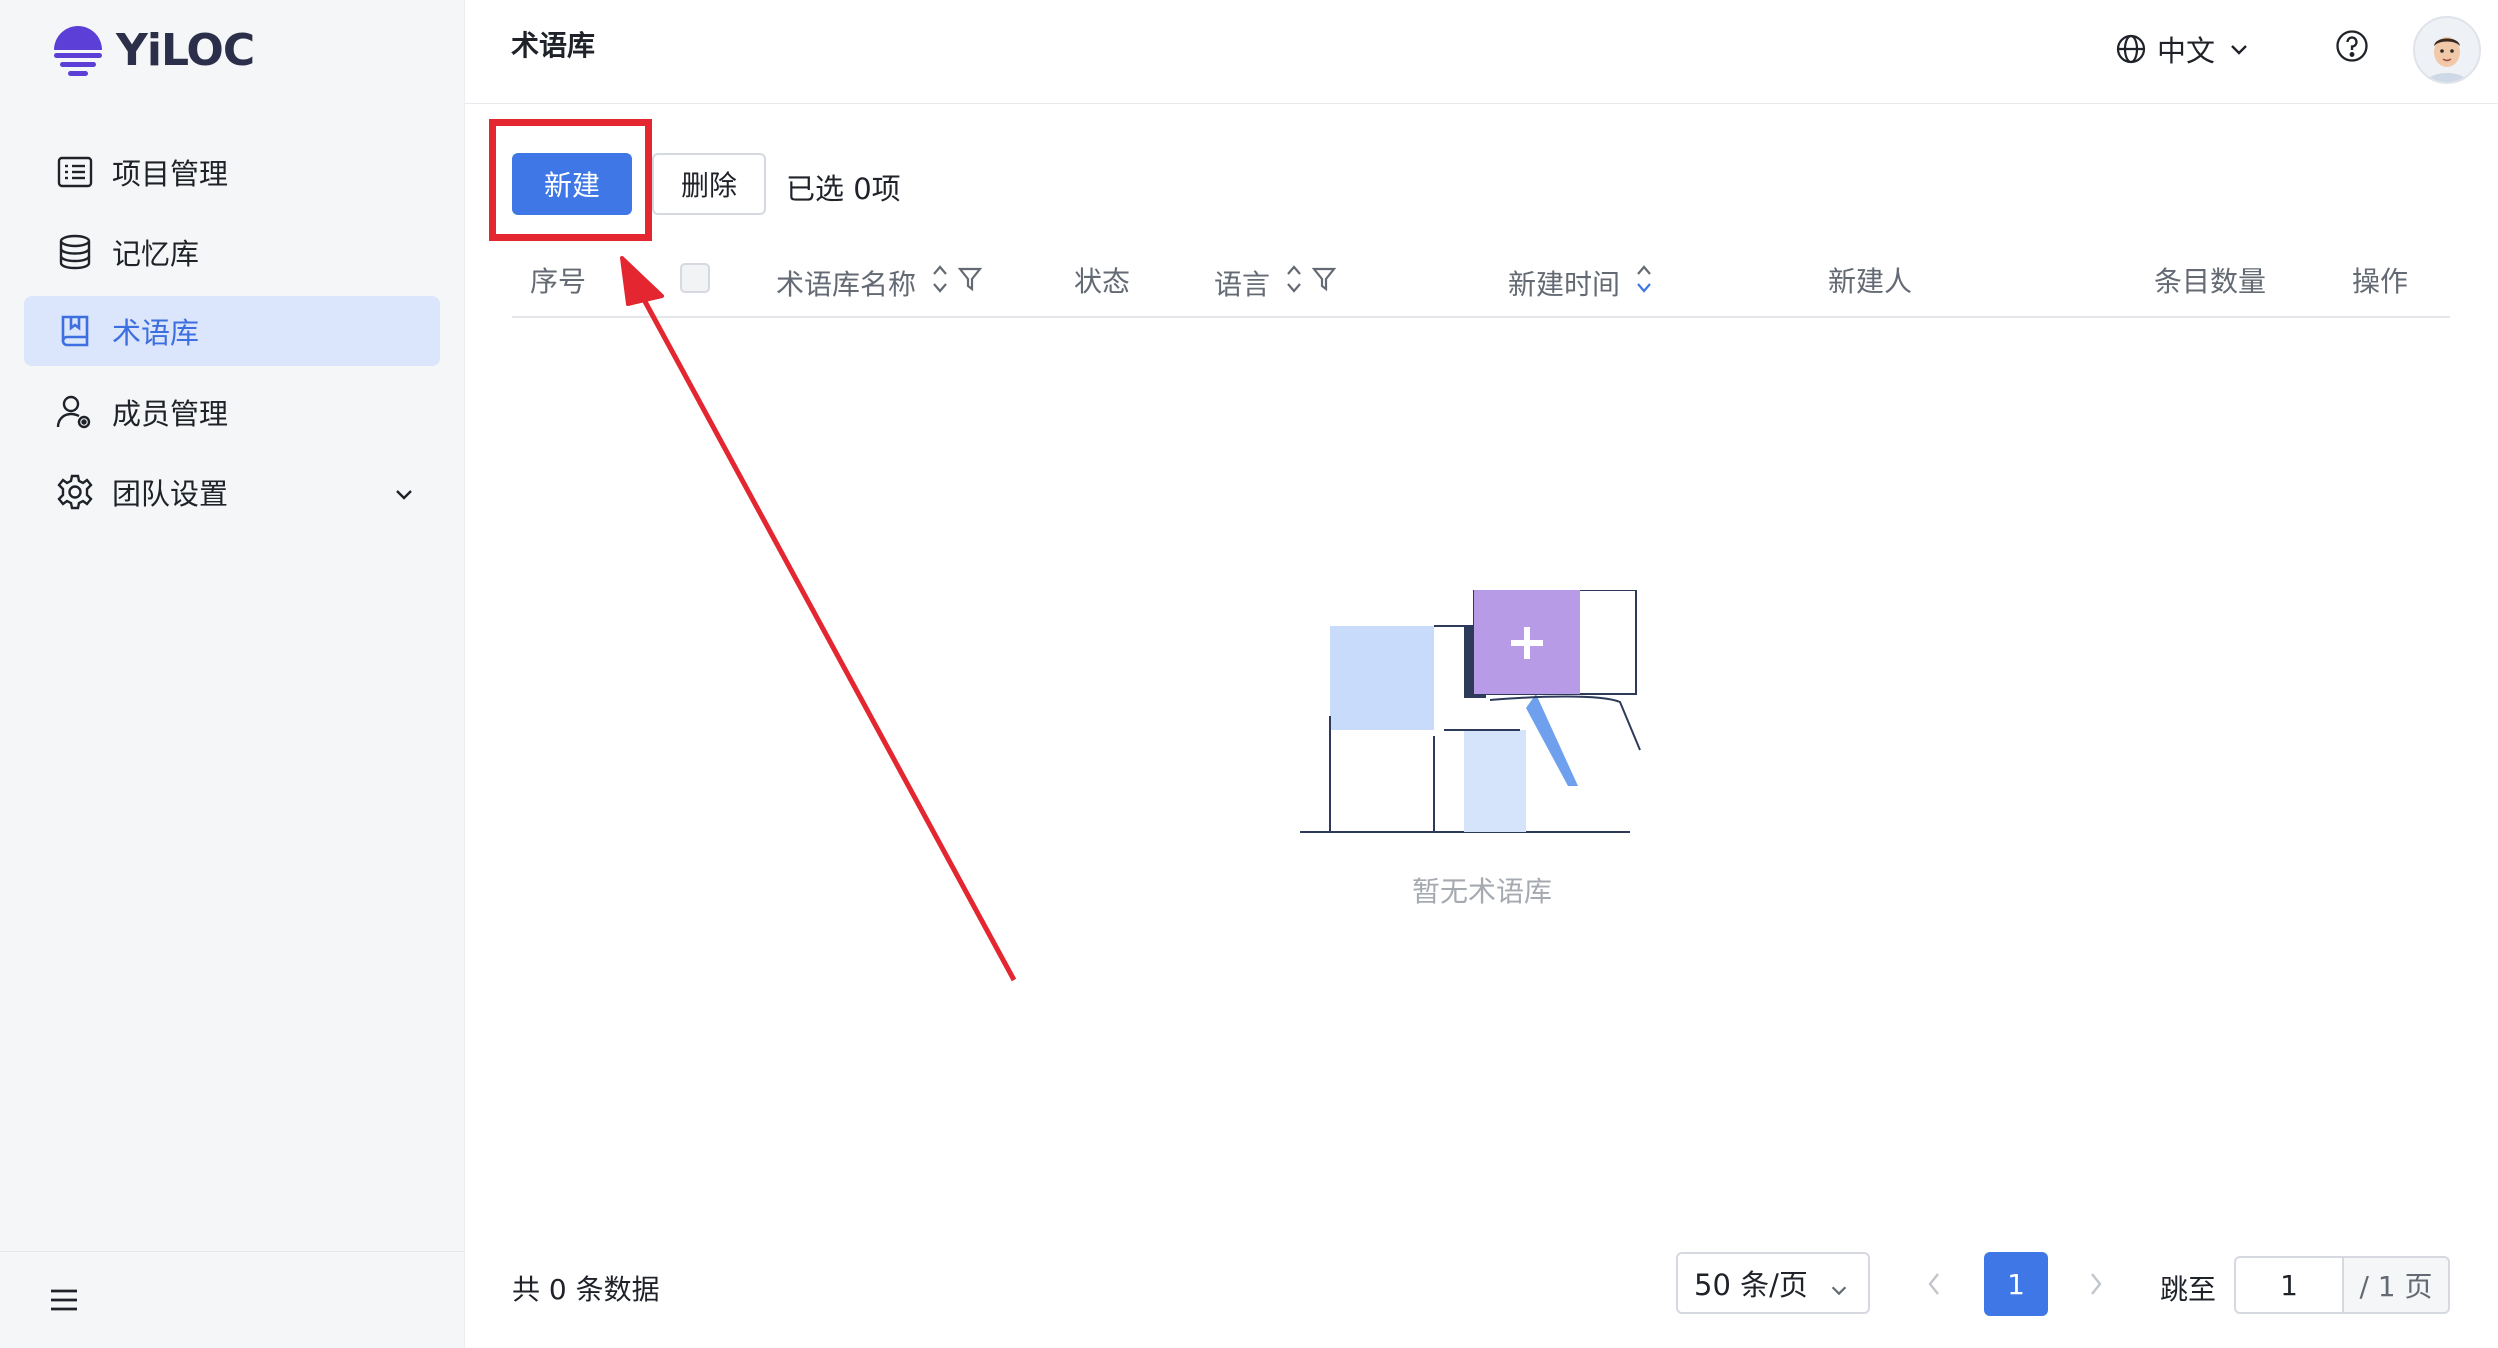  What do you see at coordinates (1102, 281) in the screenshot?
I see `column-status: 状态` at bounding box center [1102, 281].